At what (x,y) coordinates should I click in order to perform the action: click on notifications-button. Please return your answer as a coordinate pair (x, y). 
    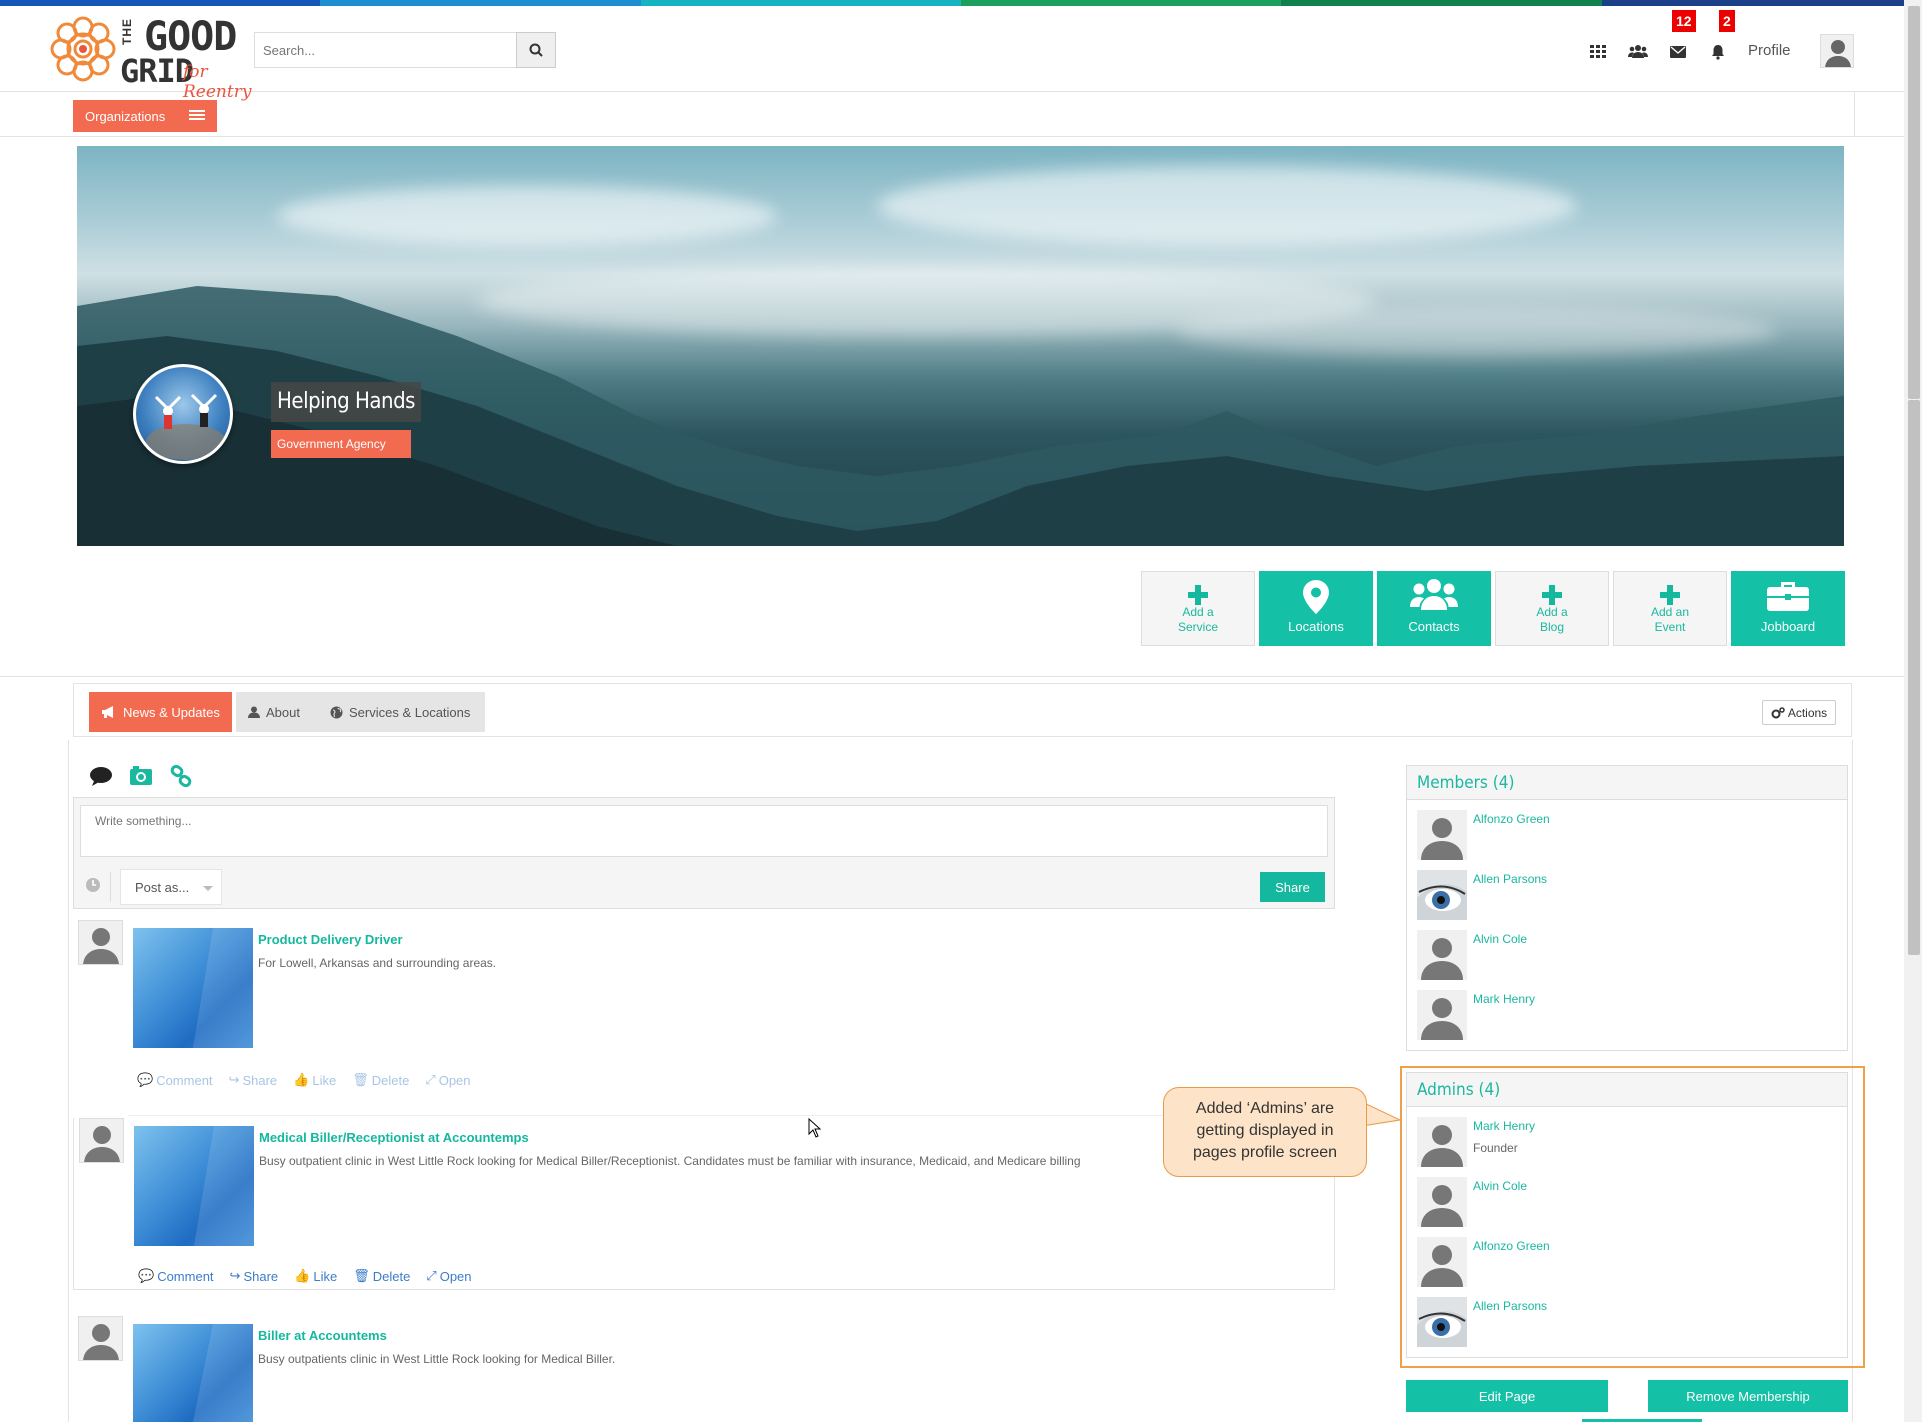
    Looking at the image, I should click on (1718, 52).